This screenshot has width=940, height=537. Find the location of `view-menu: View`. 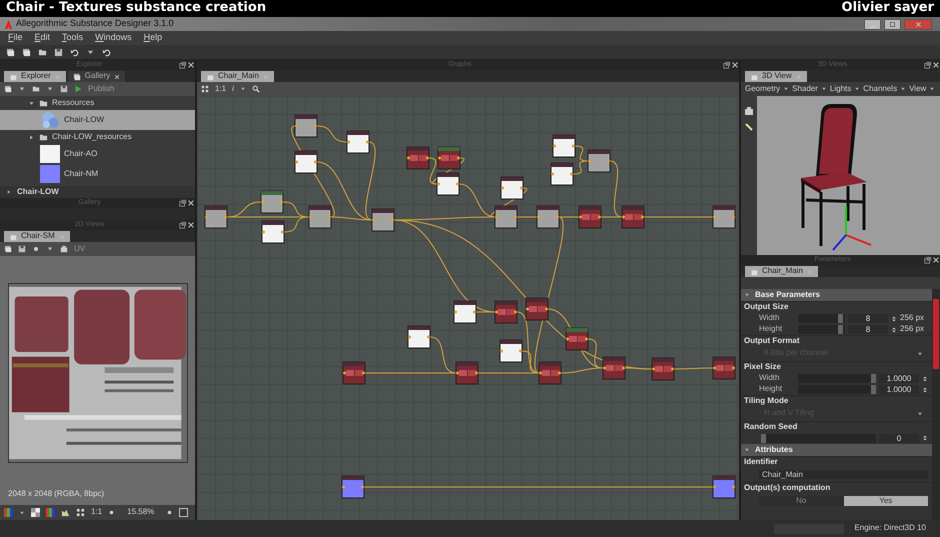

view-menu: View is located at coordinates (917, 89).